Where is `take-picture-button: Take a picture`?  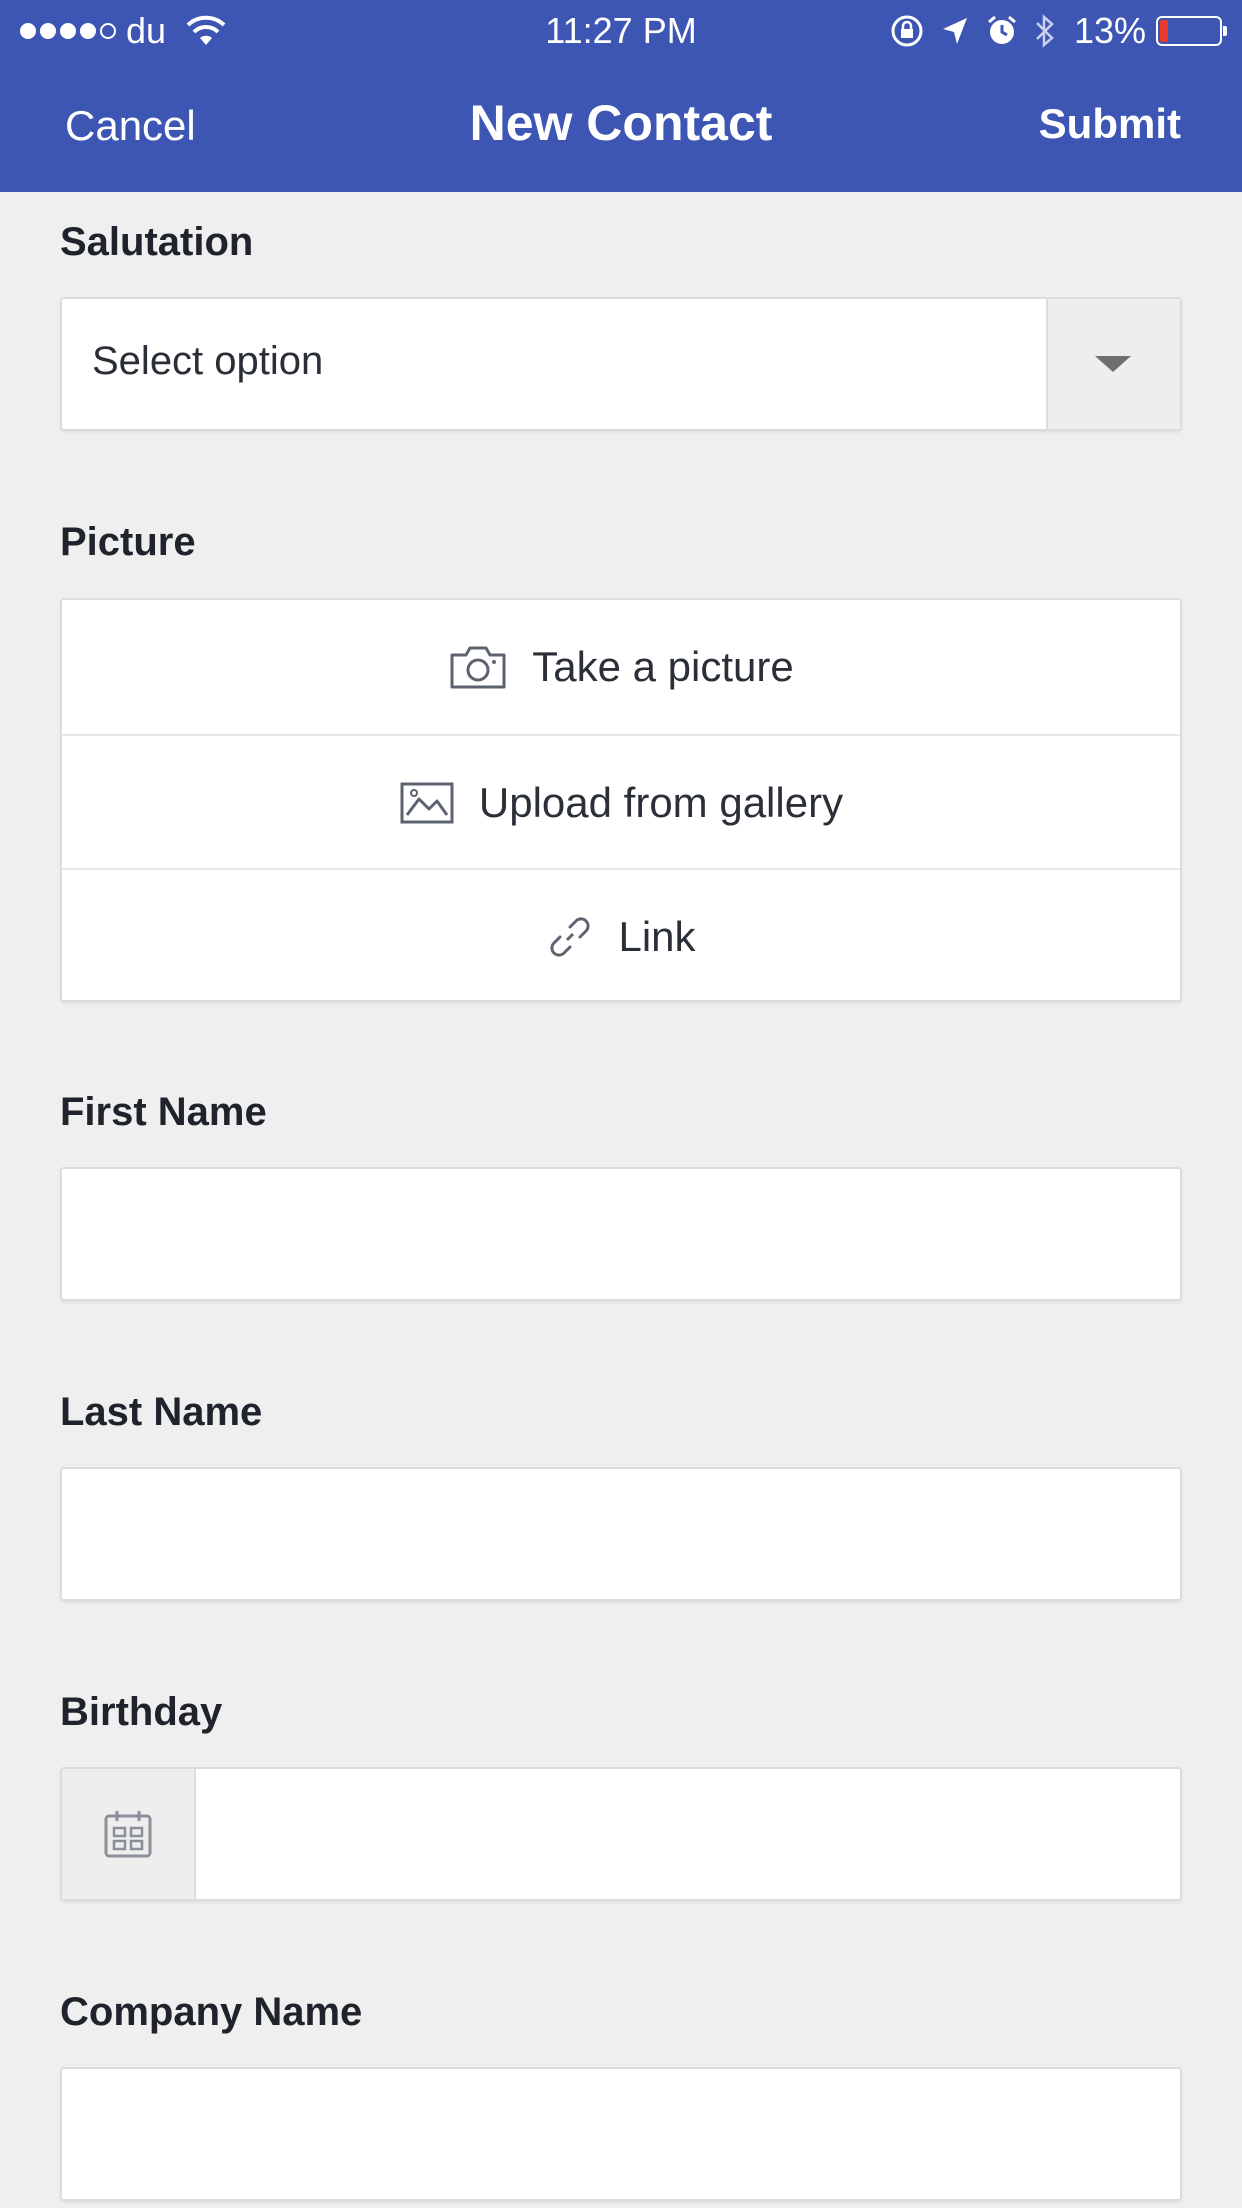
take-picture-button: Take a picture is located at coordinates (621, 667).